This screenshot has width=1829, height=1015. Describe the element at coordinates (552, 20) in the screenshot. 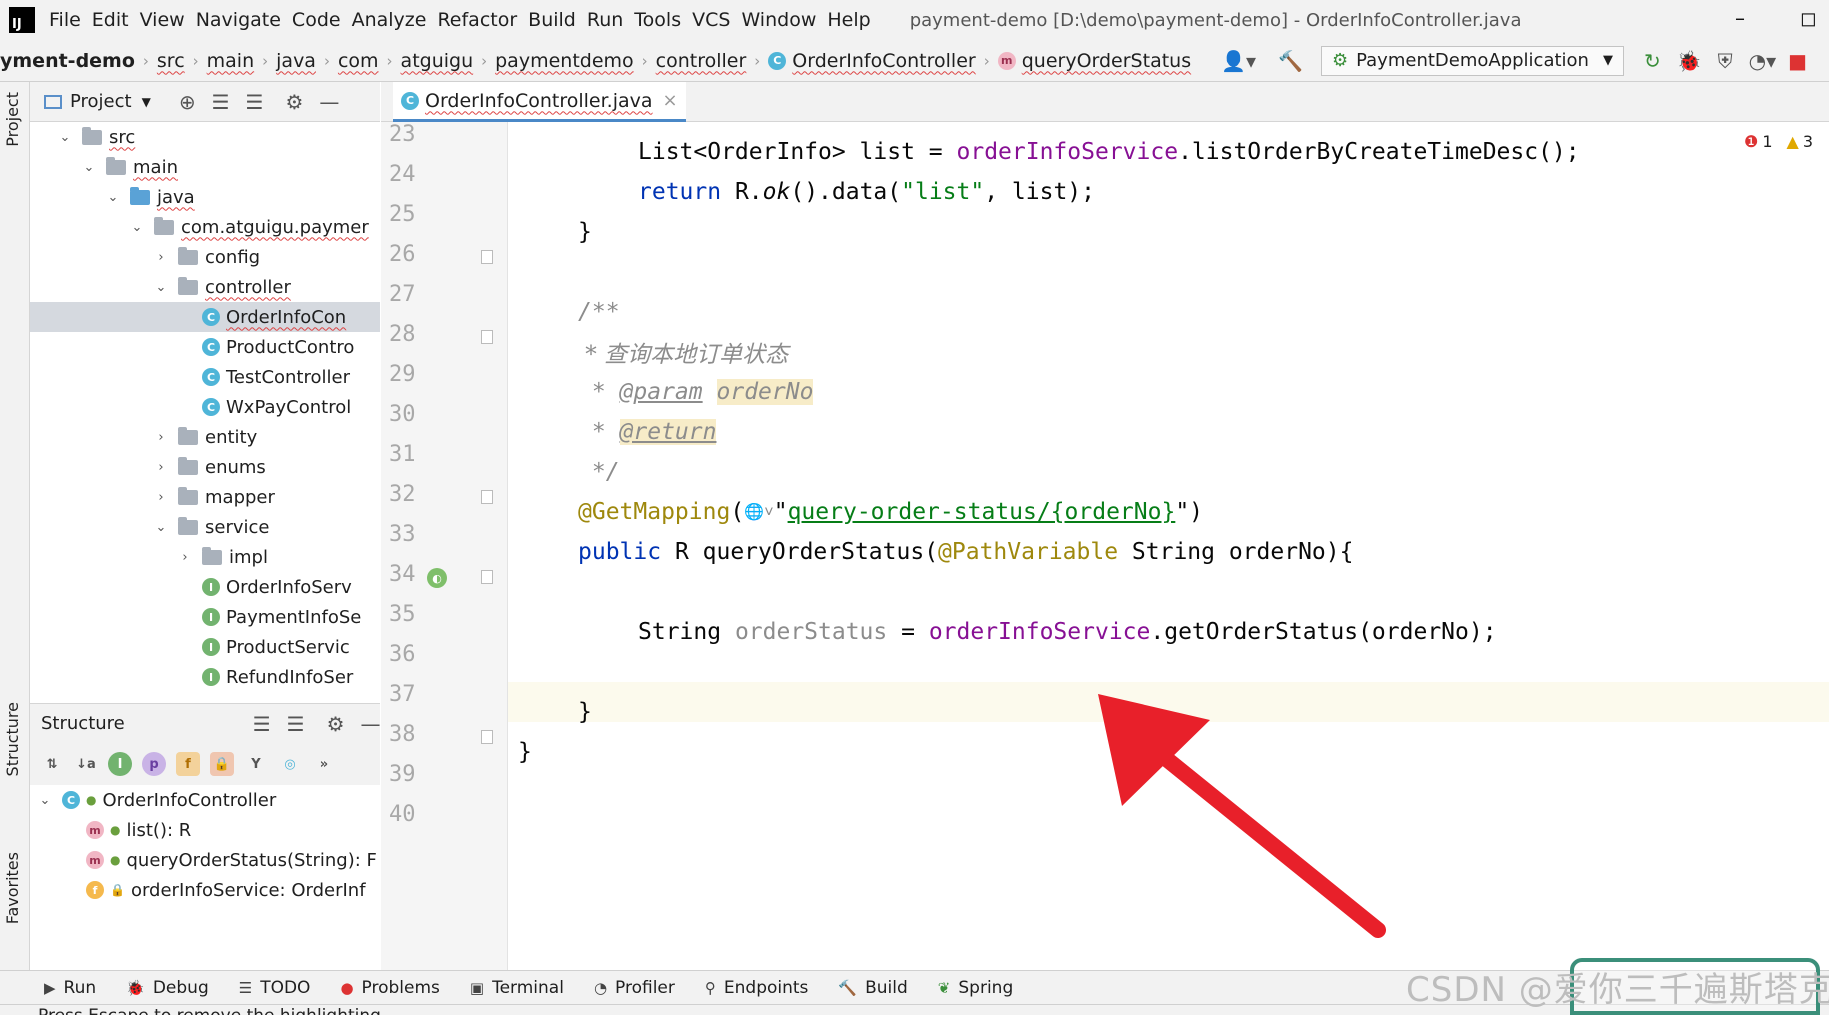

I see `menu-build: Build` at that location.